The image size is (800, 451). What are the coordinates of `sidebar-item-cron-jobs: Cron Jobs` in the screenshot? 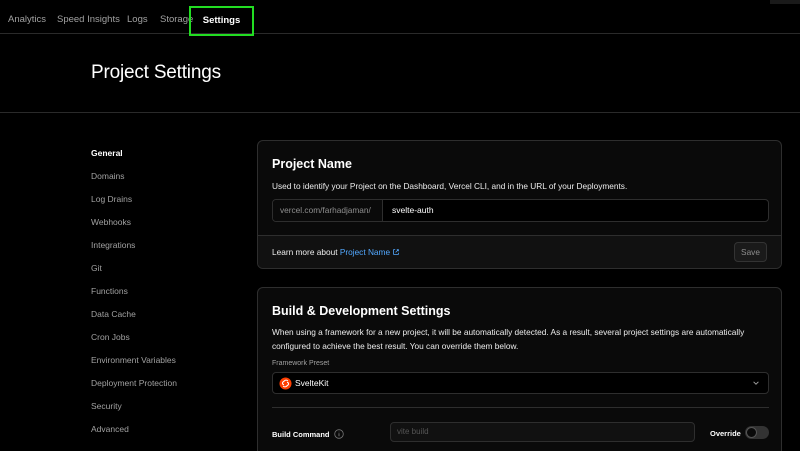 It's located at (110, 337).